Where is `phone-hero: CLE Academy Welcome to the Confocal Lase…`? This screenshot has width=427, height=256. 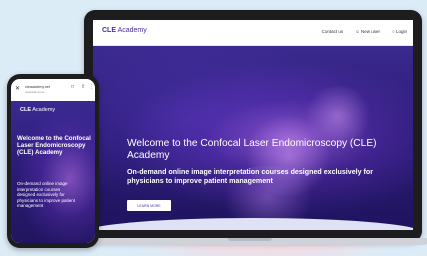 phone-hero: CLE Academy Welcome to the Confocal Lase… is located at coordinates (53, 172).